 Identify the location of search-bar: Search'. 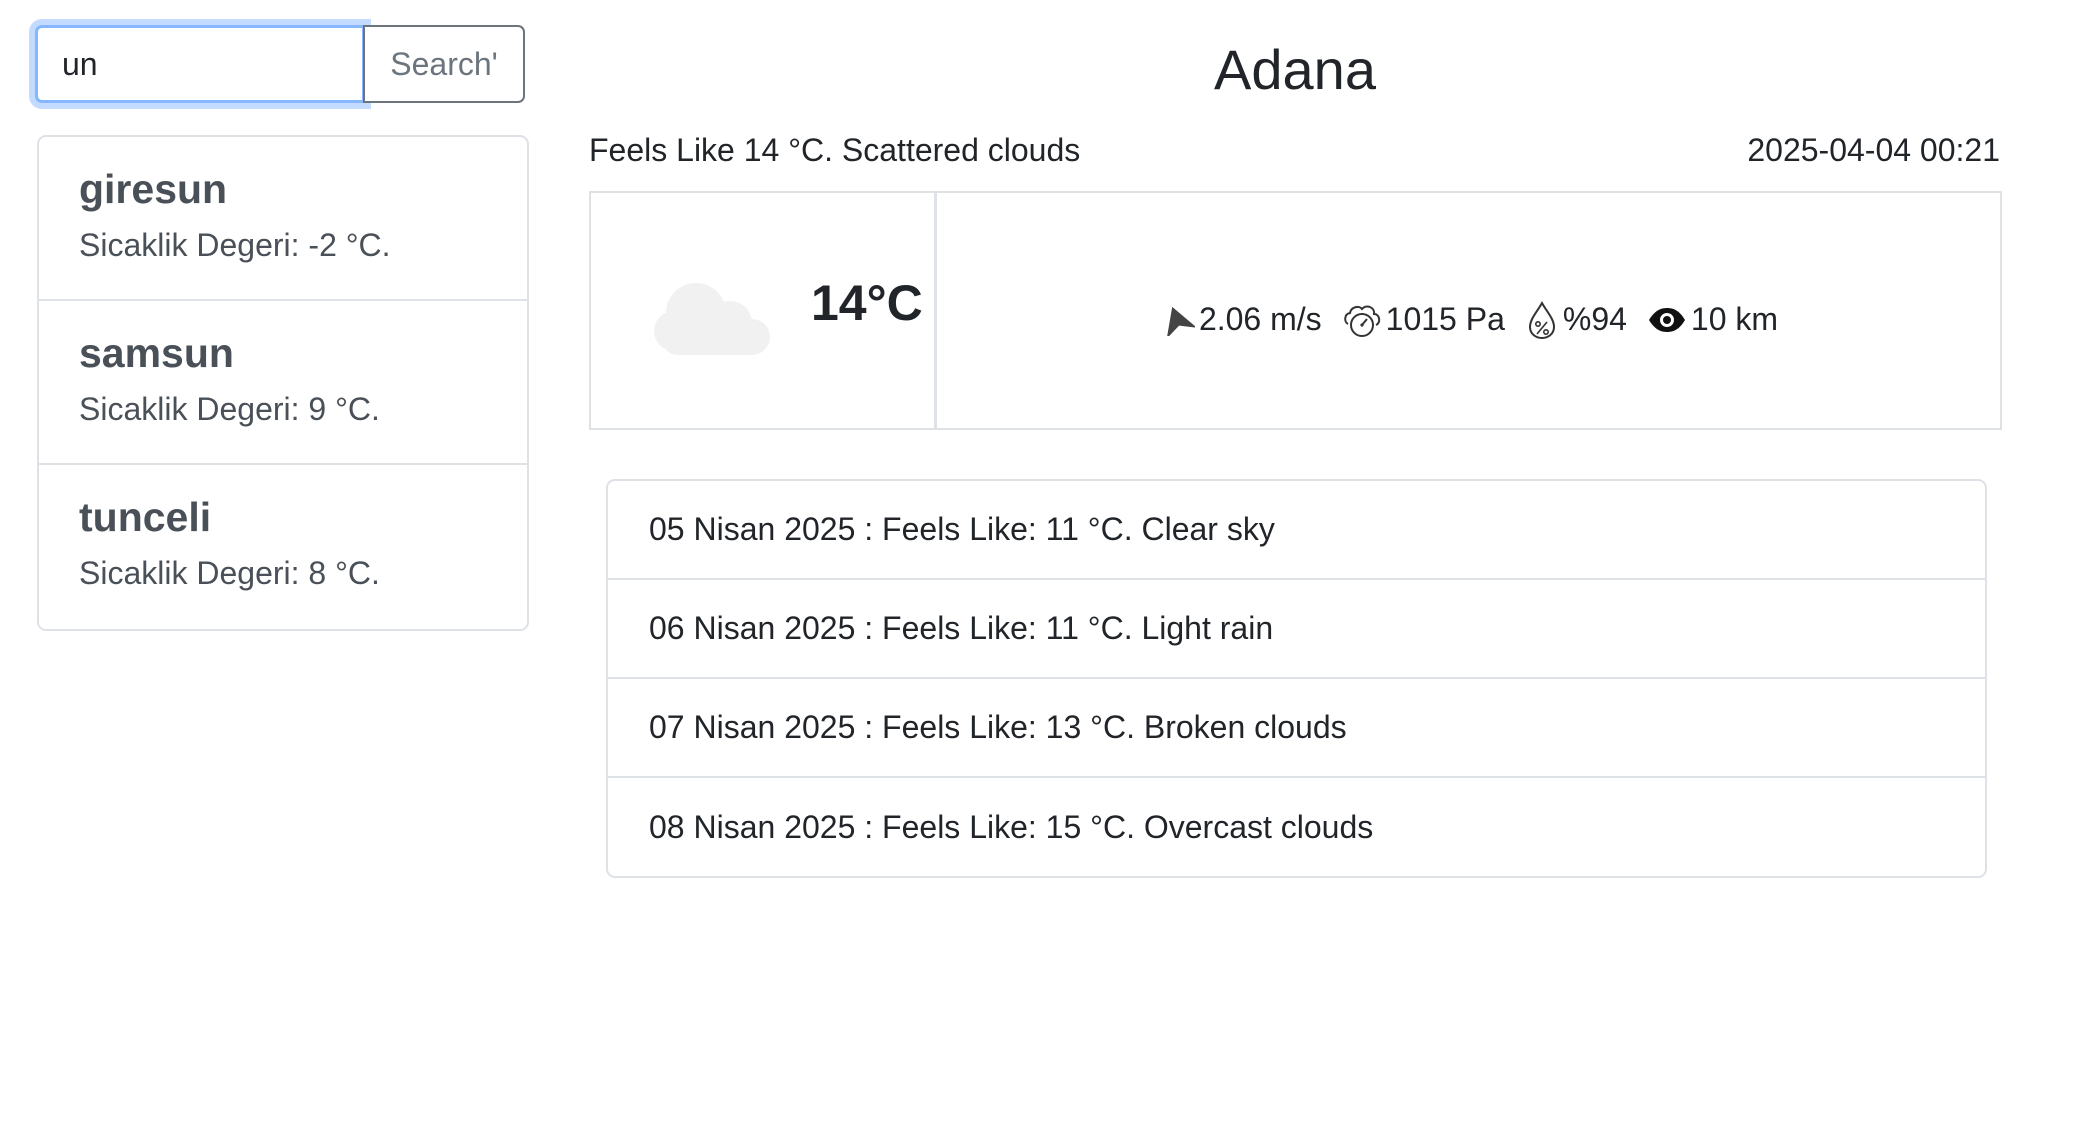
(280, 64).